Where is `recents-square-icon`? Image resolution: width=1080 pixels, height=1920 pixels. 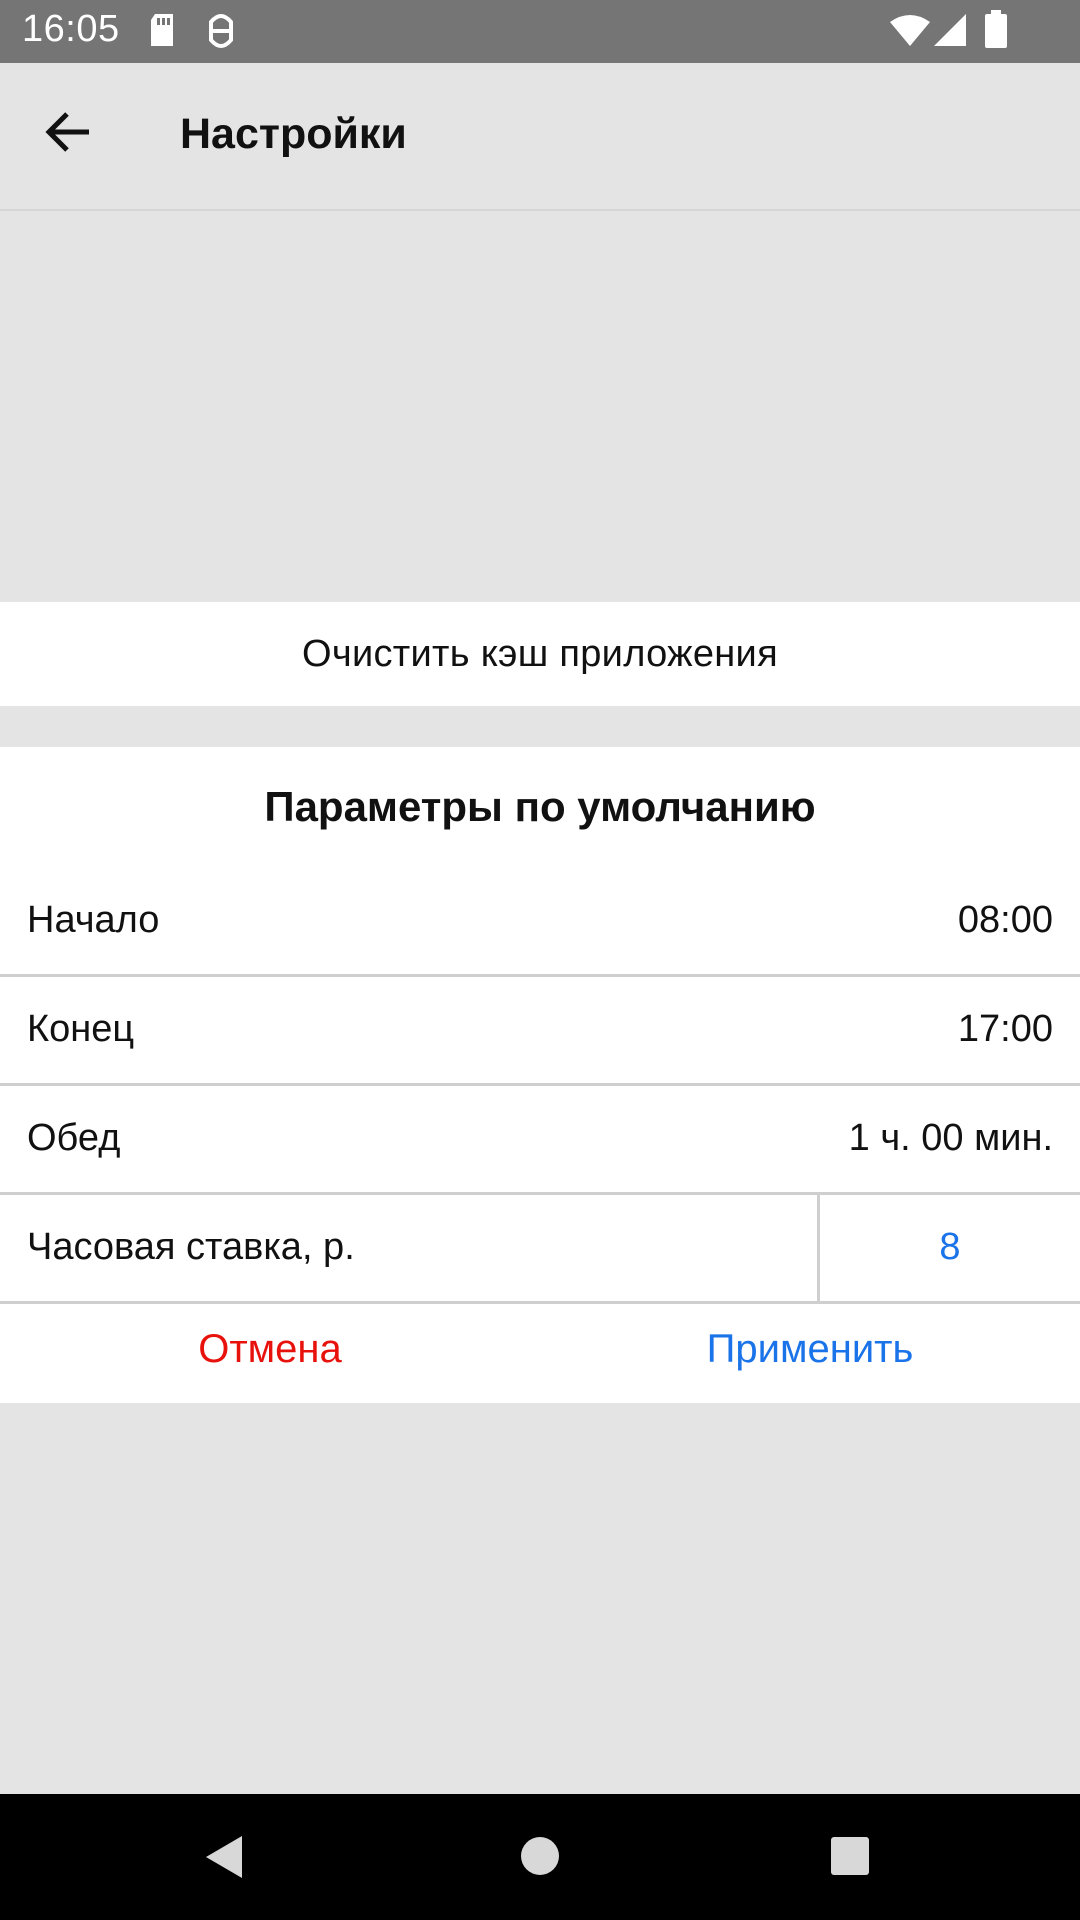 recents-square-icon is located at coordinates (850, 1858).